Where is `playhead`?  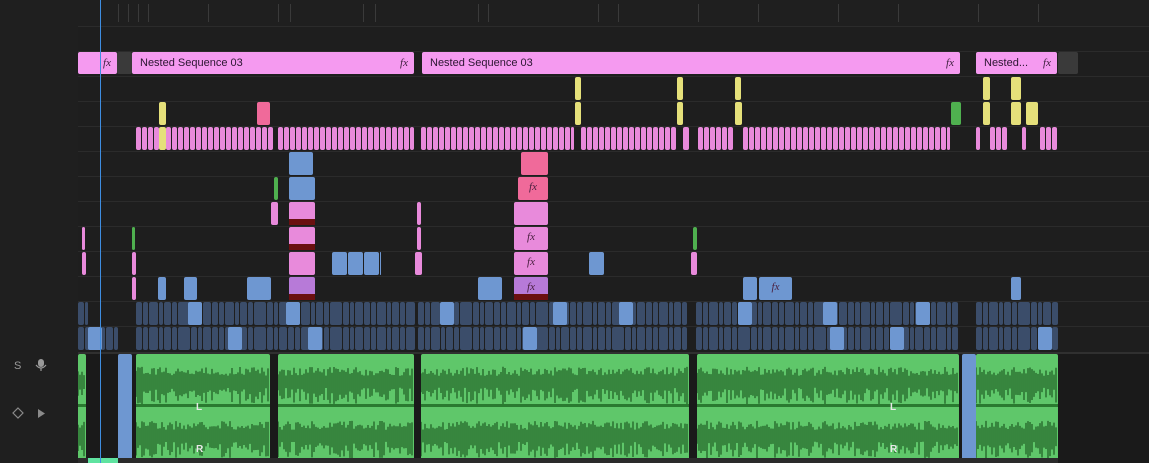
playhead is located at coordinates (100, 231).